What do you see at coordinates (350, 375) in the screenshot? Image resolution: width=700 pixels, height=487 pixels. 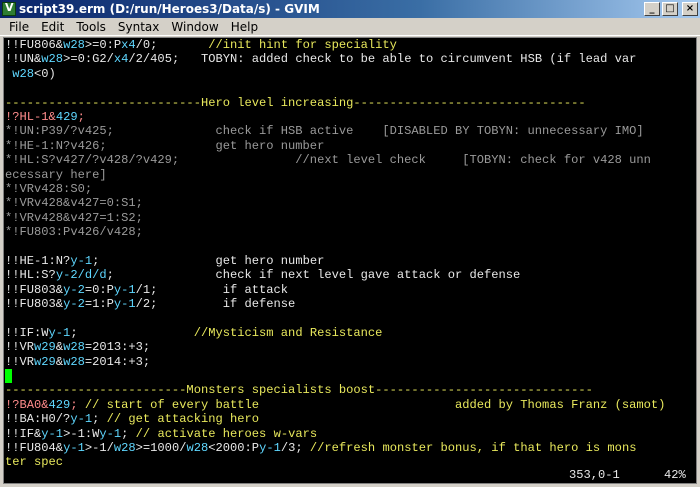 I see `code-line` at bounding box center [350, 375].